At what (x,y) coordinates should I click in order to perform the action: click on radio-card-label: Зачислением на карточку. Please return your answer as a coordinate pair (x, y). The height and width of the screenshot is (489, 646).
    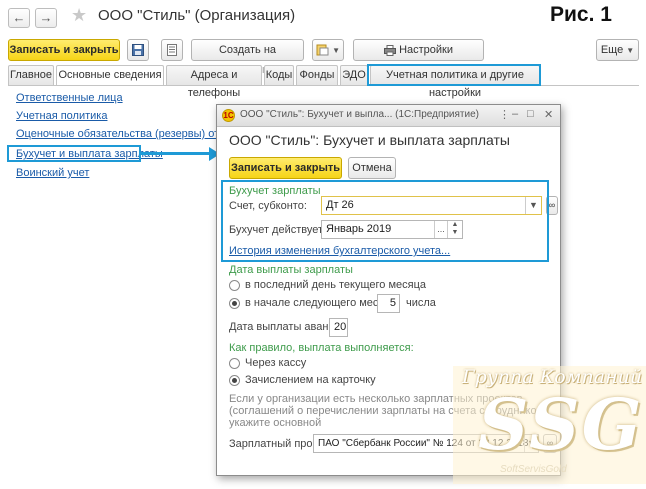
    Looking at the image, I should click on (310, 380).